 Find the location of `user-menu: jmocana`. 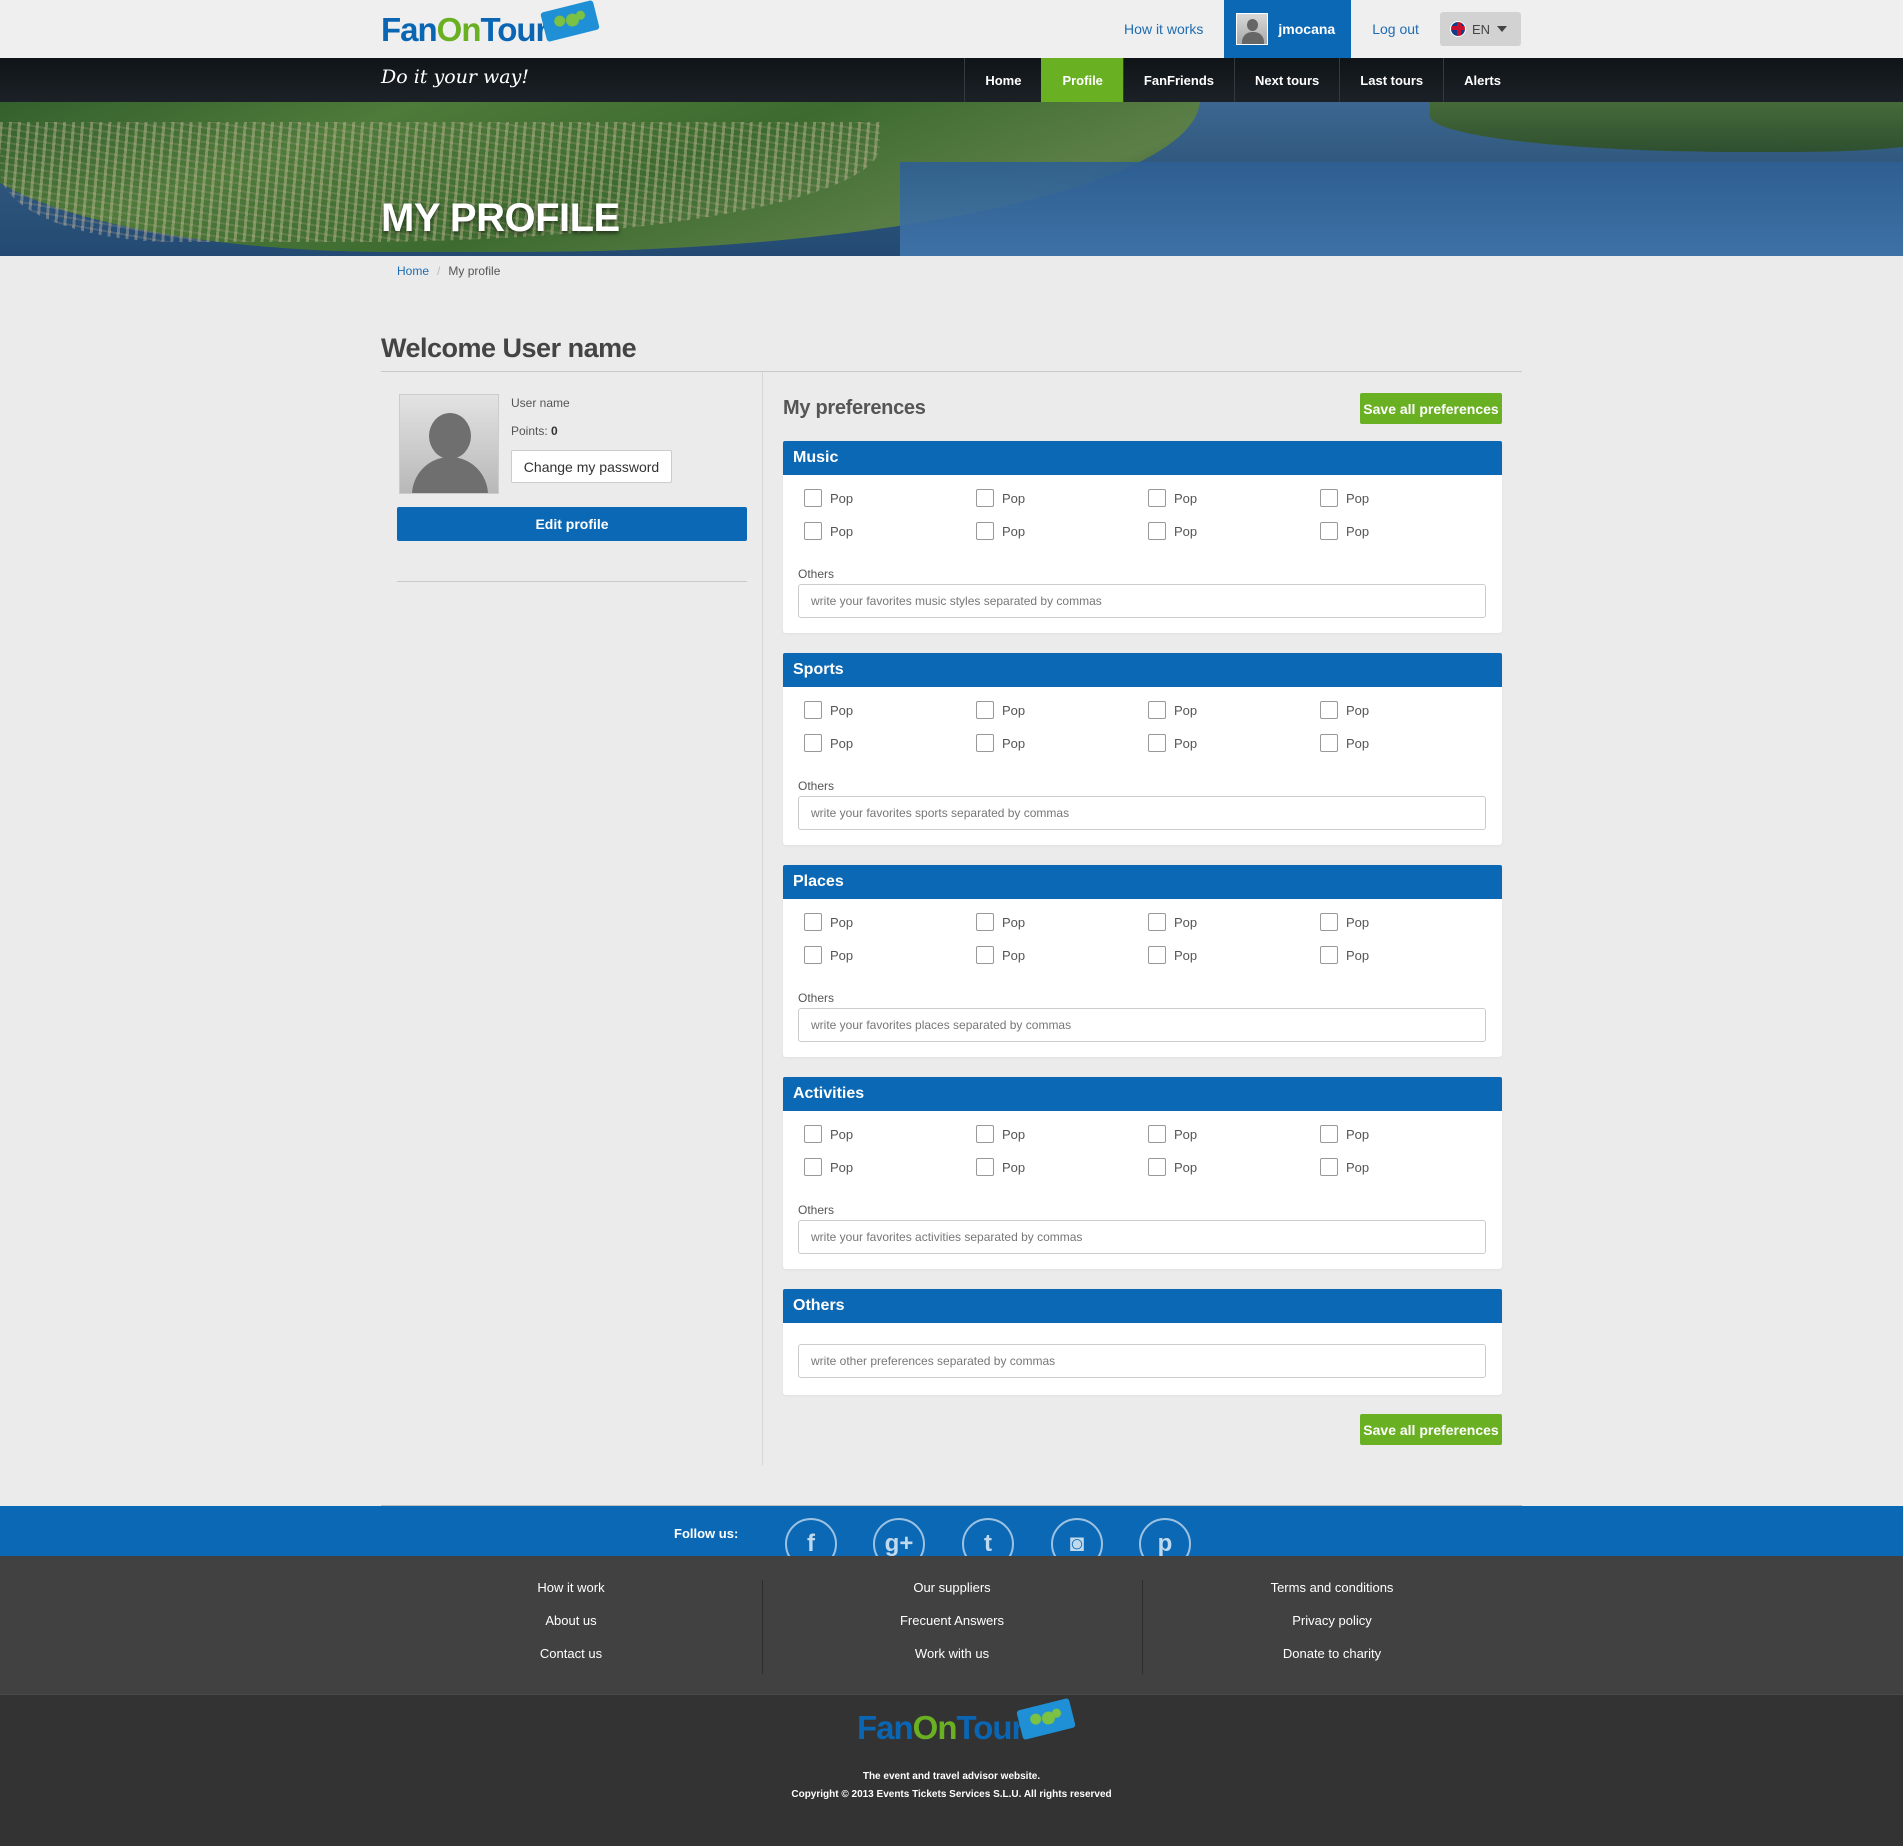

user-menu: jmocana is located at coordinates (1288, 29).